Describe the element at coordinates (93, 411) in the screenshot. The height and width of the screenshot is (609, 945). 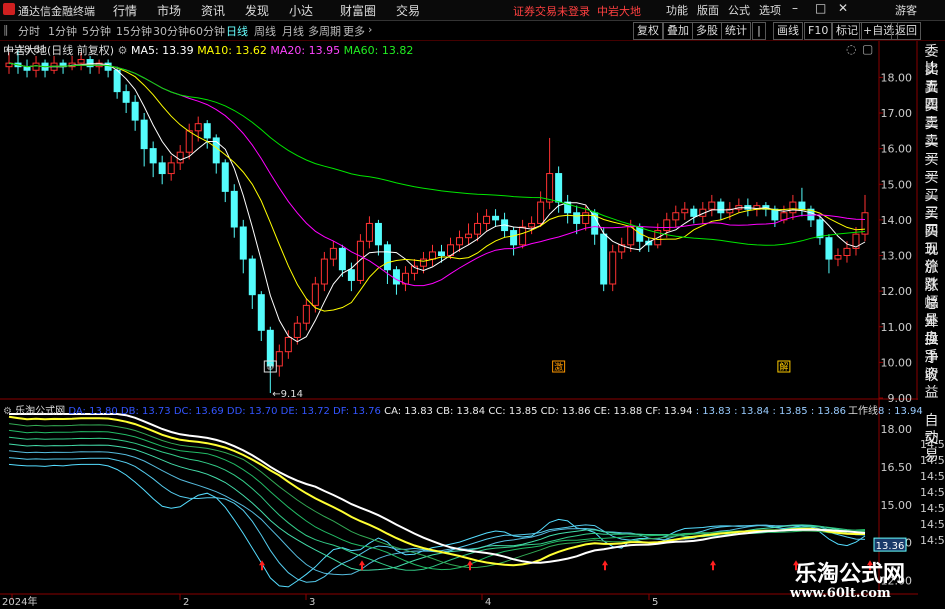
I see `indicator-value-da: DA: 13.80` at that location.